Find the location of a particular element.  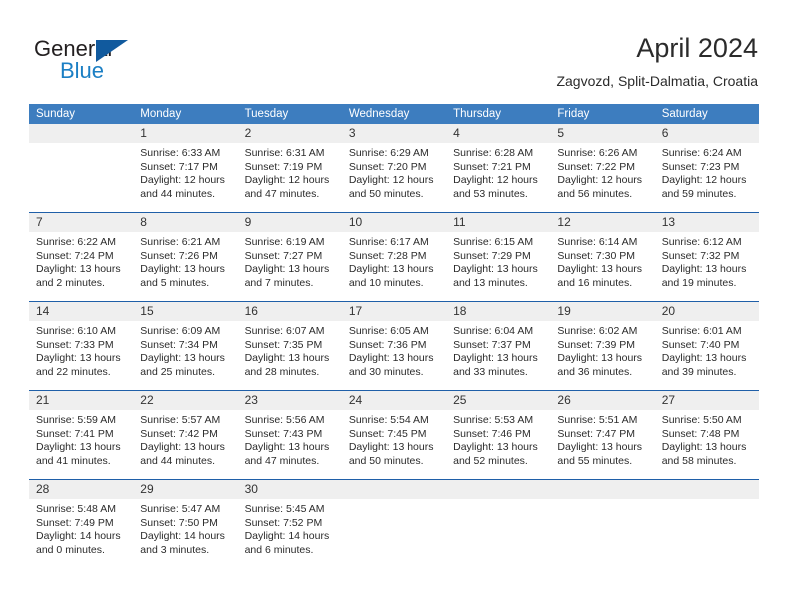

day-detail-line: Sunset: 7:21 PM is located at coordinates (492, 166).